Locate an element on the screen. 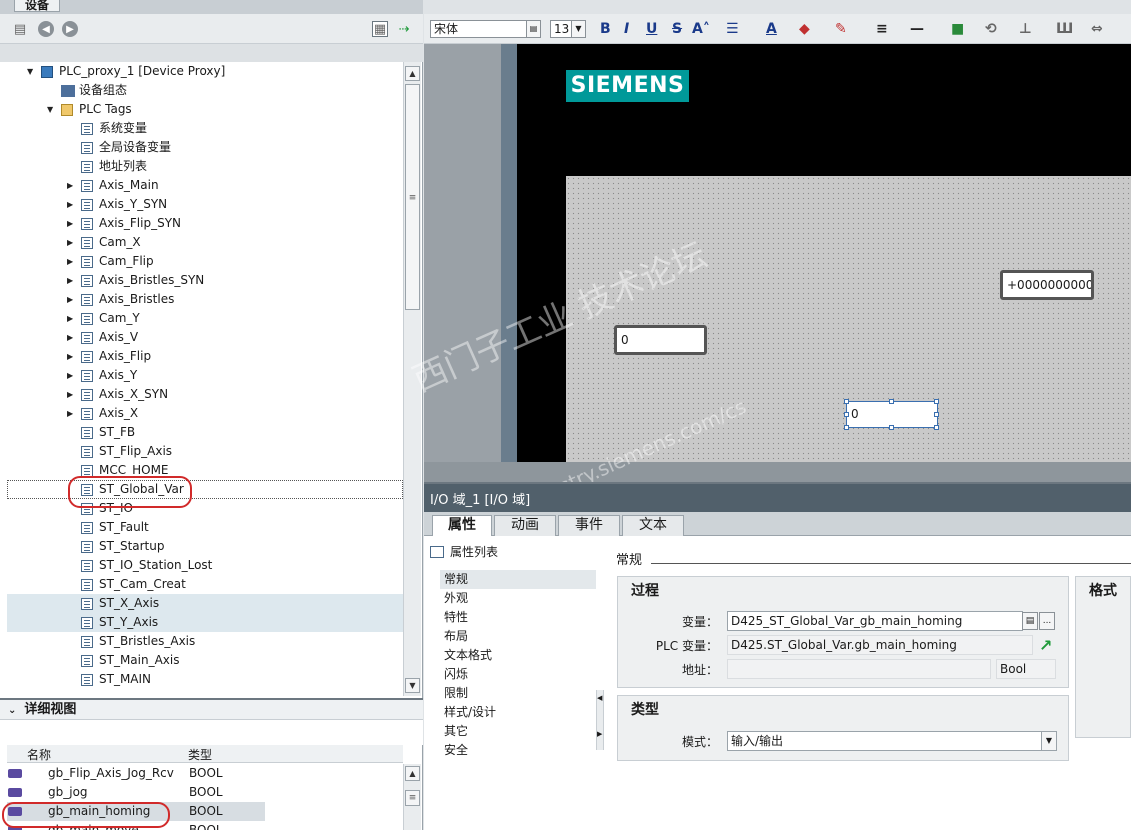 The height and width of the screenshot is (830, 1131). property-nav-item: 特性 is located at coordinates (518, 617).